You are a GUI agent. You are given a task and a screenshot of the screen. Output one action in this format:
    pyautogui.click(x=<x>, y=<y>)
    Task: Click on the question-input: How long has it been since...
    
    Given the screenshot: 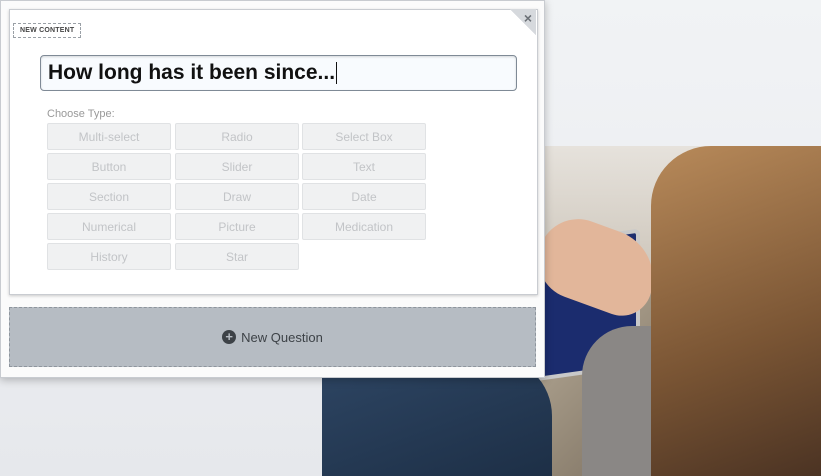 What is the action you would take?
    pyautogui.click(x=278, y=73)
    